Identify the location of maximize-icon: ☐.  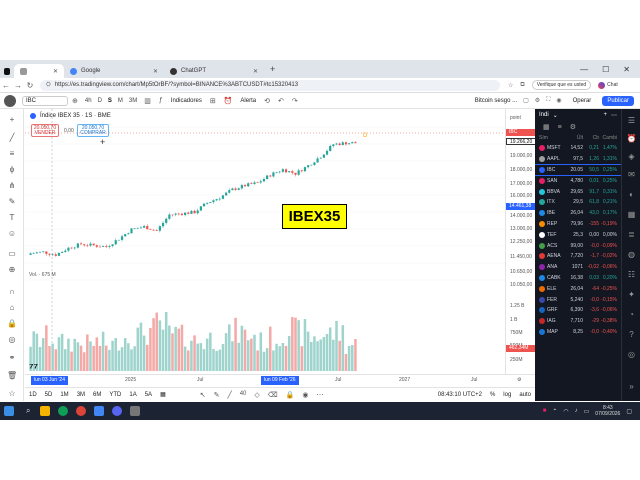
(605, 69).